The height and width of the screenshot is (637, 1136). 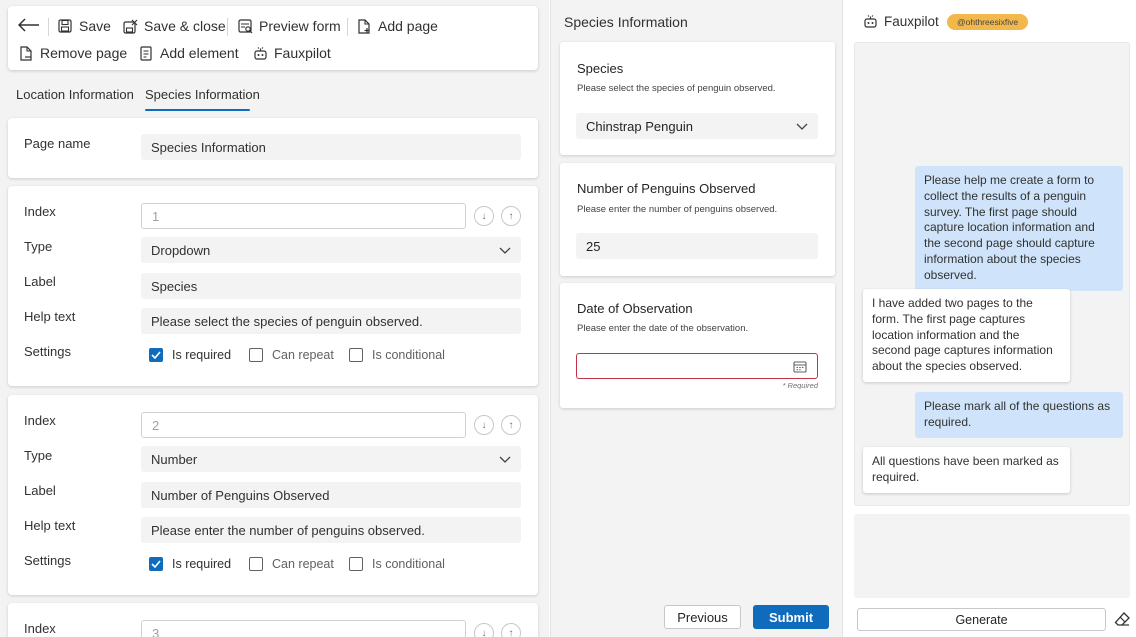 What do you see at coordinates (593, 246) in the screenshot?
I see `penguin-count-value: 25` at bounding box center [593, 246].